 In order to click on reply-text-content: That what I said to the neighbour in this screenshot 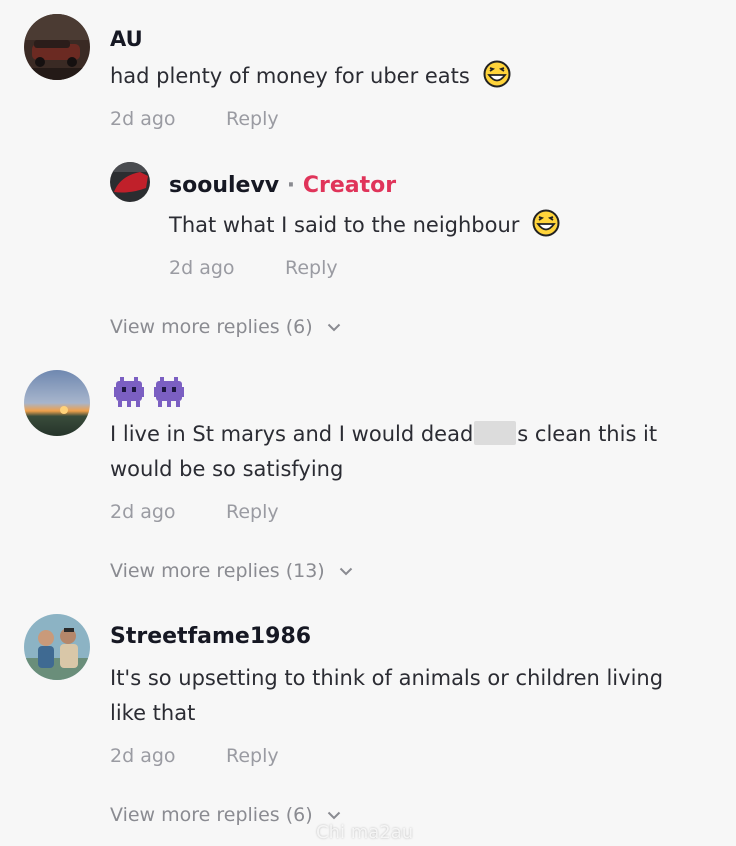, I will do `click(344, 225)`.